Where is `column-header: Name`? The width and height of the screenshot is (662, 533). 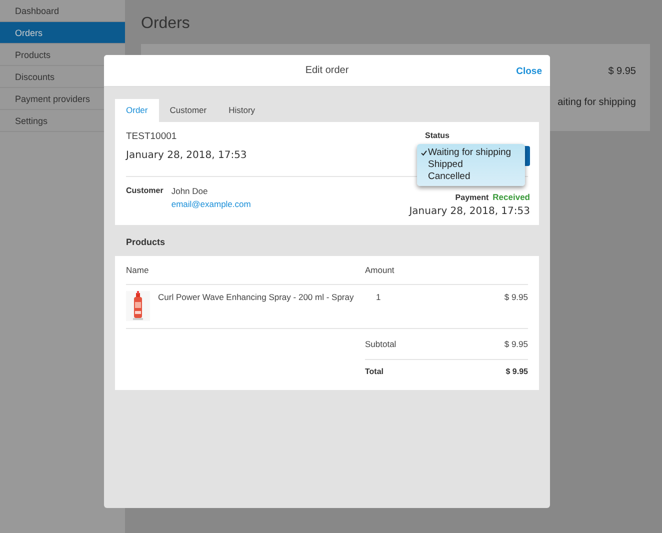
column-header: Name is located at coordinates (138, 270).